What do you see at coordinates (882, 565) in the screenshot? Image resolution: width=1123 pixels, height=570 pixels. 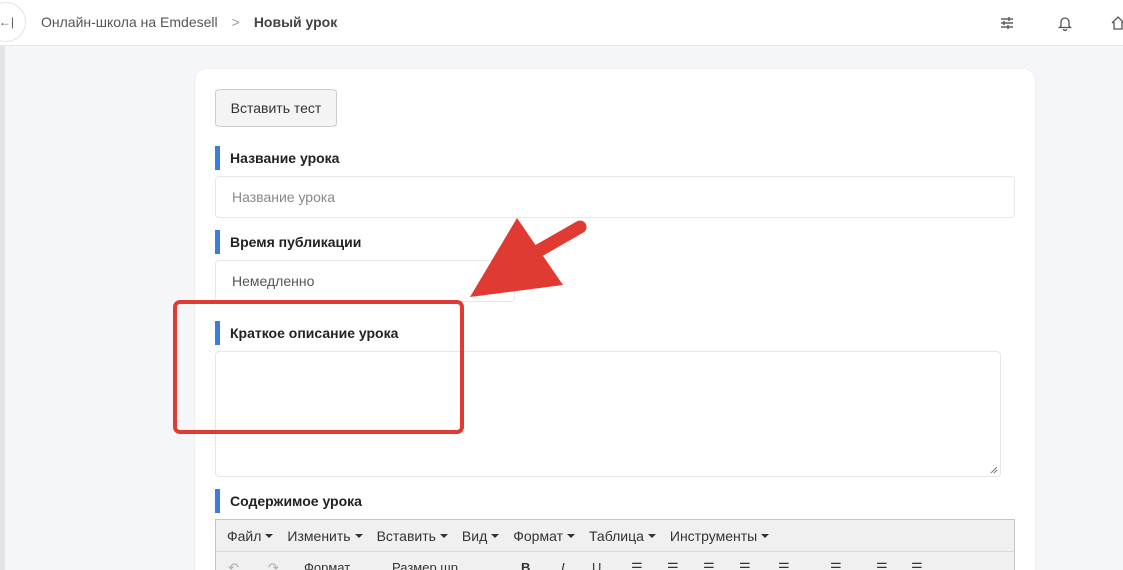 I see `outdent-icon: ☰` at bounding box center [882, 565].